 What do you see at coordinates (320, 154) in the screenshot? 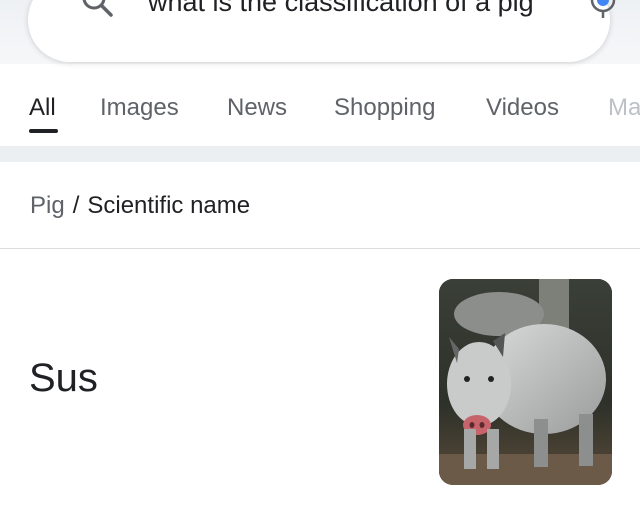
I see `section-separator` at bounding box center [320, 154].